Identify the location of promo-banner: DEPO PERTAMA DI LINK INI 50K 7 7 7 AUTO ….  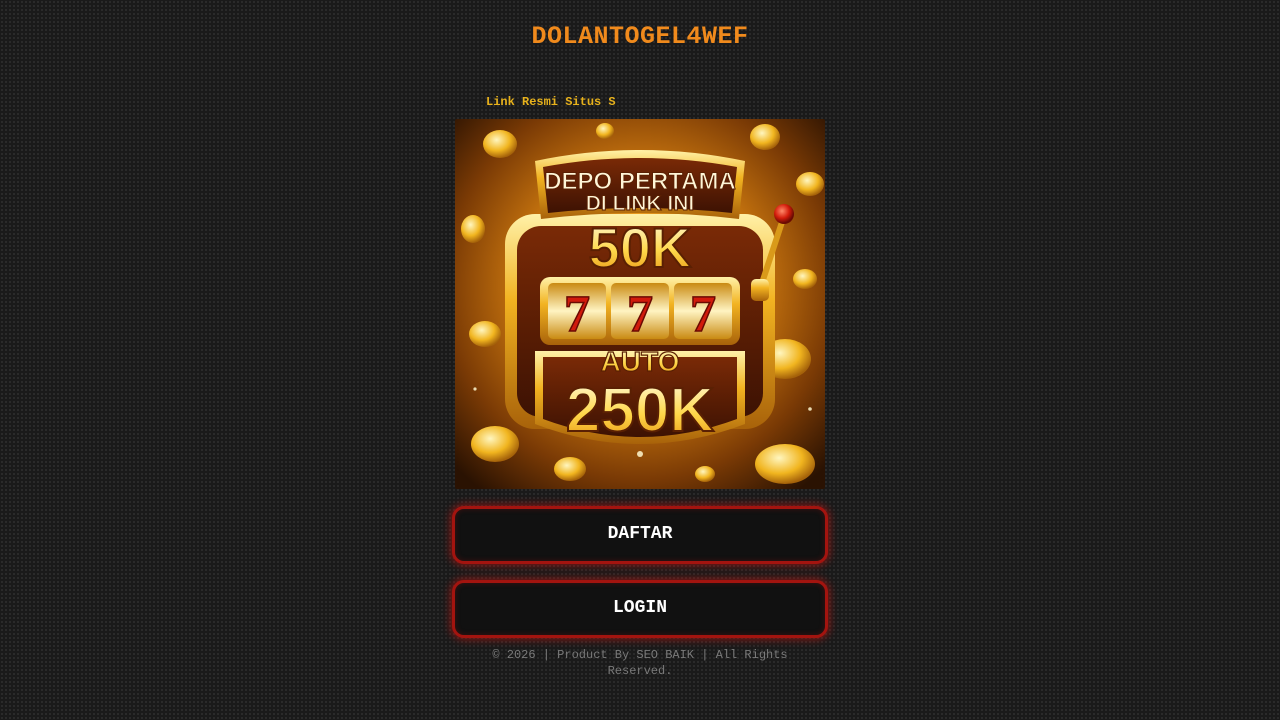
(640, 304).